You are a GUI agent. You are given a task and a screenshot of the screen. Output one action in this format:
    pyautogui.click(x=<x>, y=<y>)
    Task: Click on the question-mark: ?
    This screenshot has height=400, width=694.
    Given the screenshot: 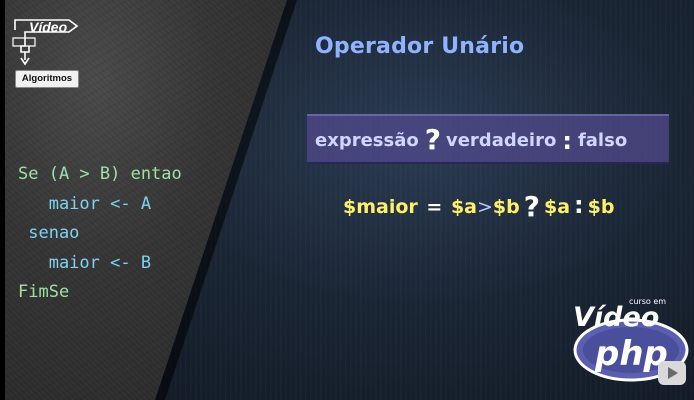 What is the action you would take?
    pyautogui.click(x=432, y=139)
    